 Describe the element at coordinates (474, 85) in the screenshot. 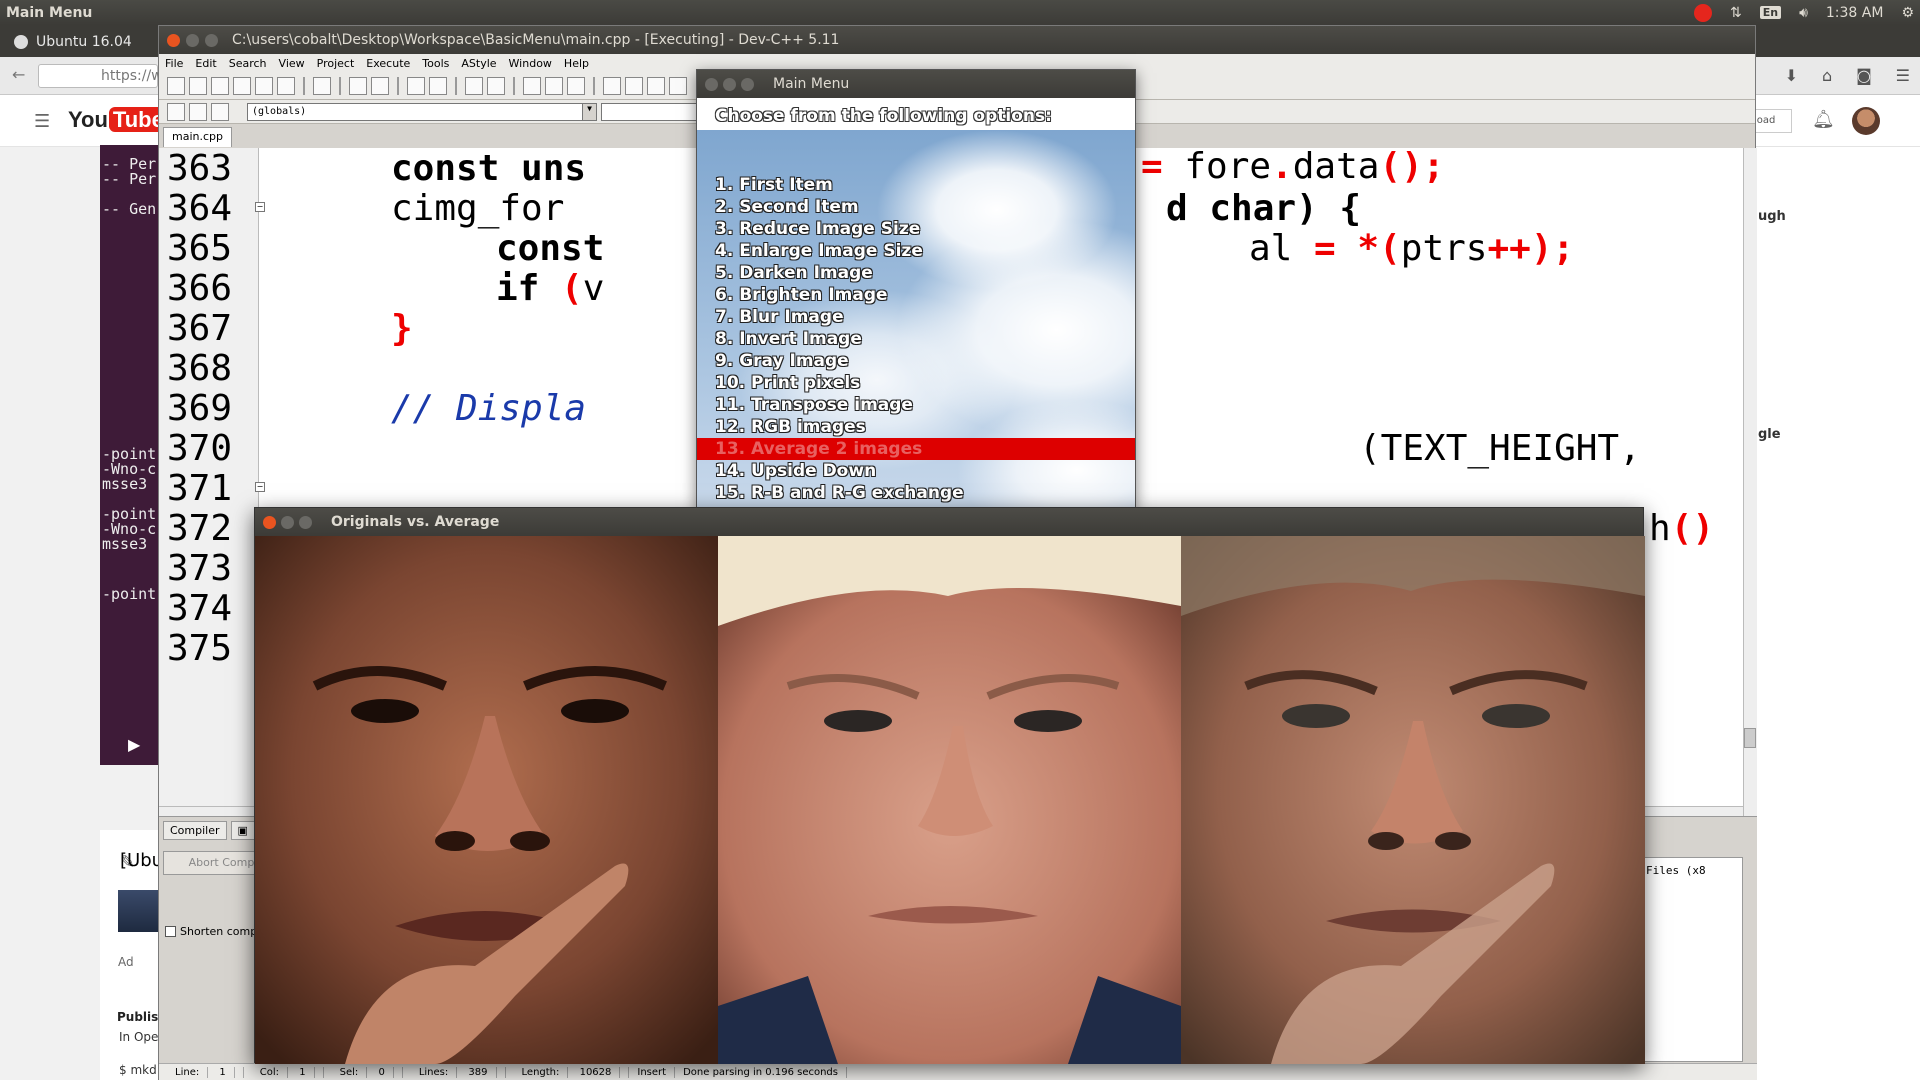

I see `indent-icon` at that location.